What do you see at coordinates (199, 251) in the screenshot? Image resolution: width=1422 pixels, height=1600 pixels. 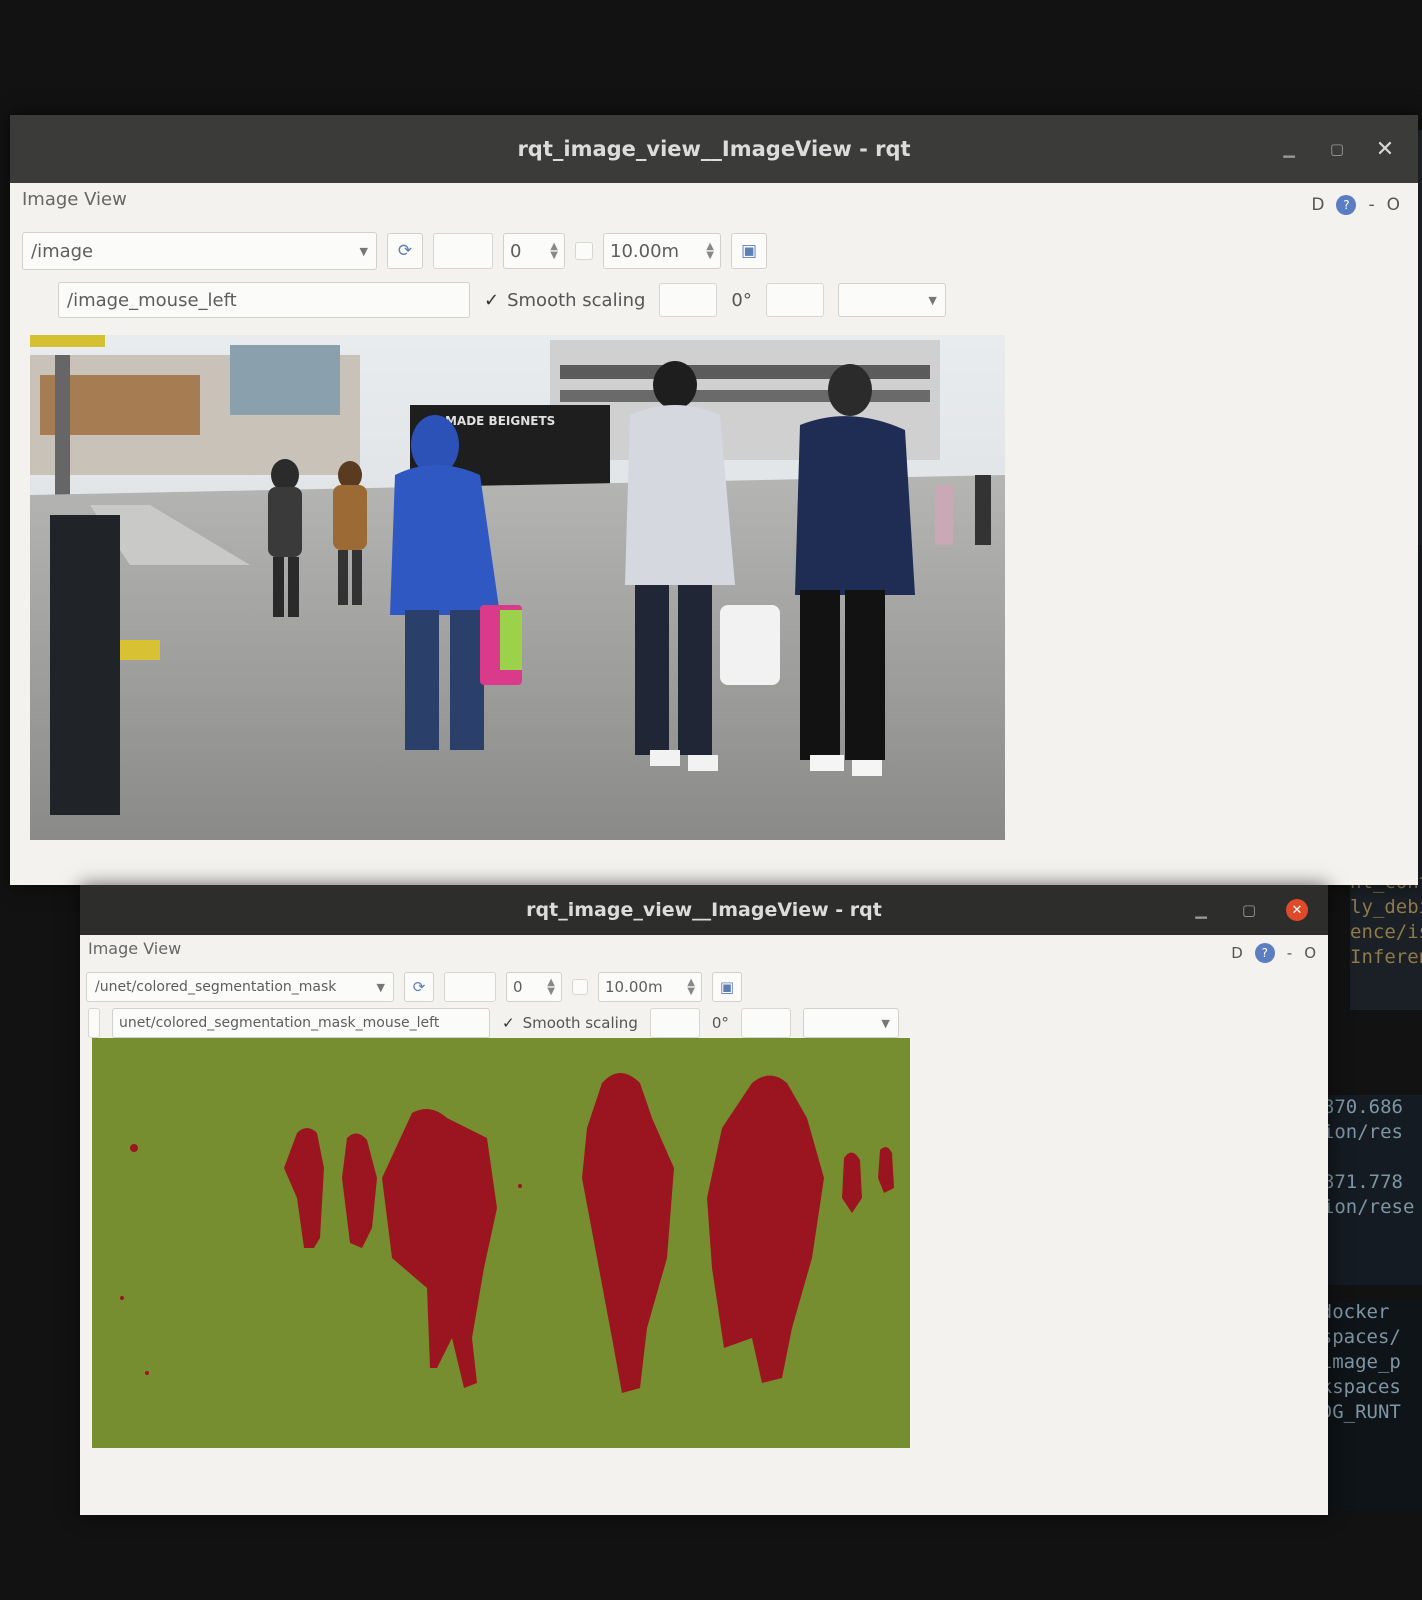 I see `topic-select: /image ▼` at bounding box center [199, 251].